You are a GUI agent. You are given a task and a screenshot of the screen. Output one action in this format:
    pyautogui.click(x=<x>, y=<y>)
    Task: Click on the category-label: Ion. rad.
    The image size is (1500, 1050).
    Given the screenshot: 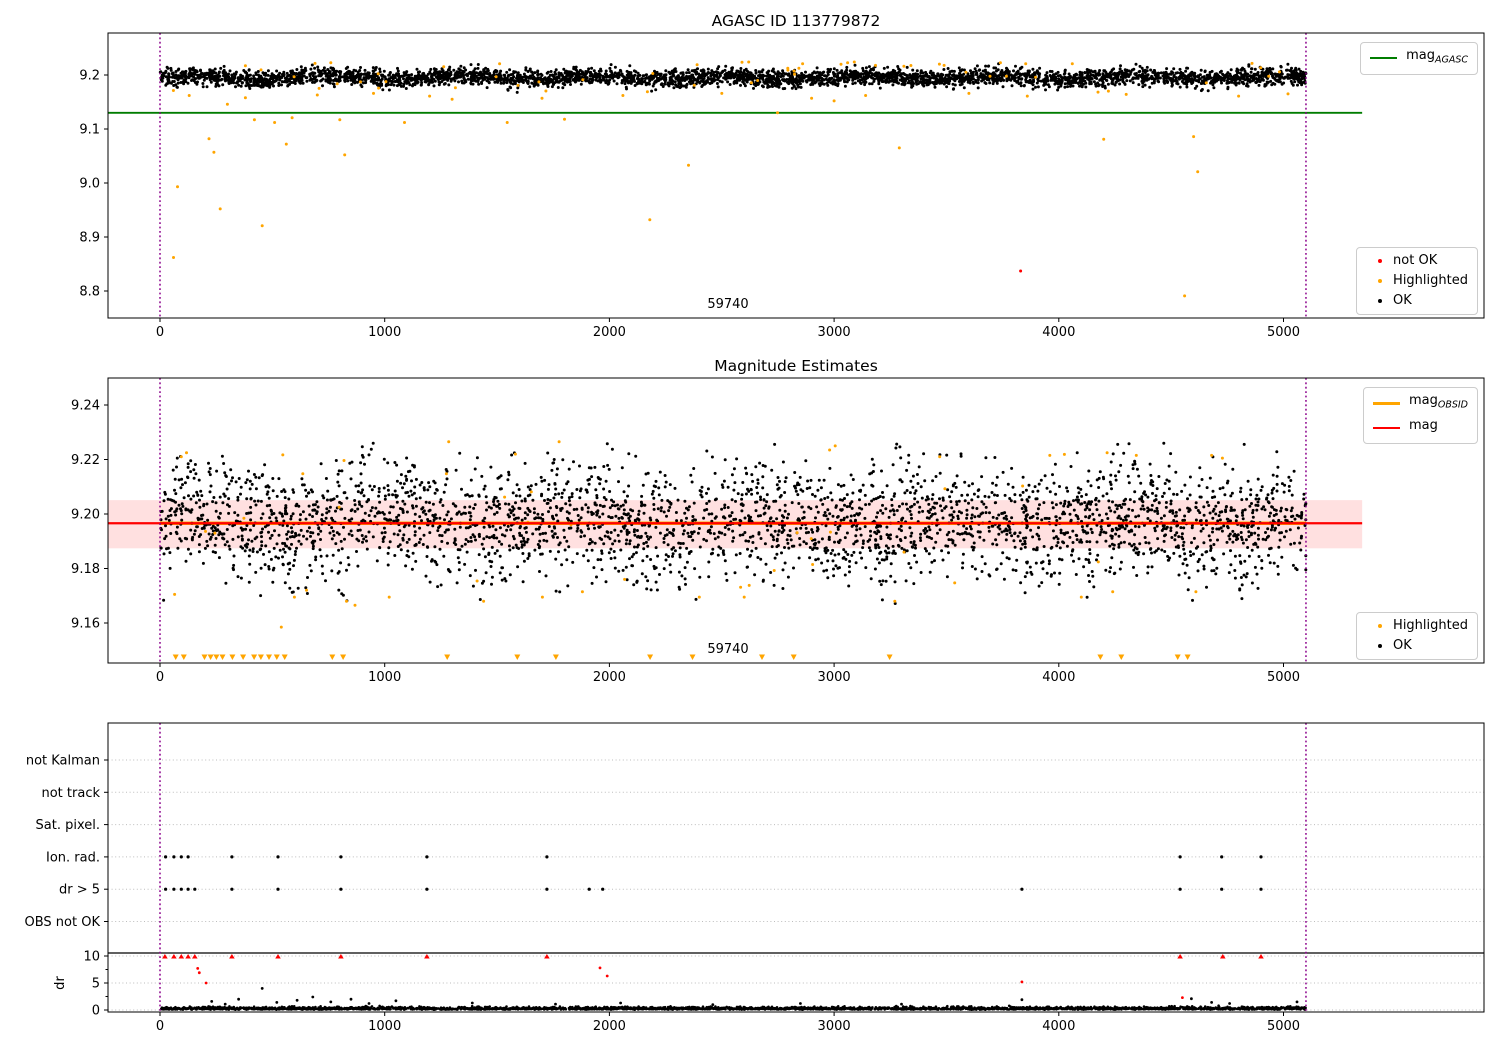 What is the action you would take?
    pyautogui.click(x=73, y=857)
    